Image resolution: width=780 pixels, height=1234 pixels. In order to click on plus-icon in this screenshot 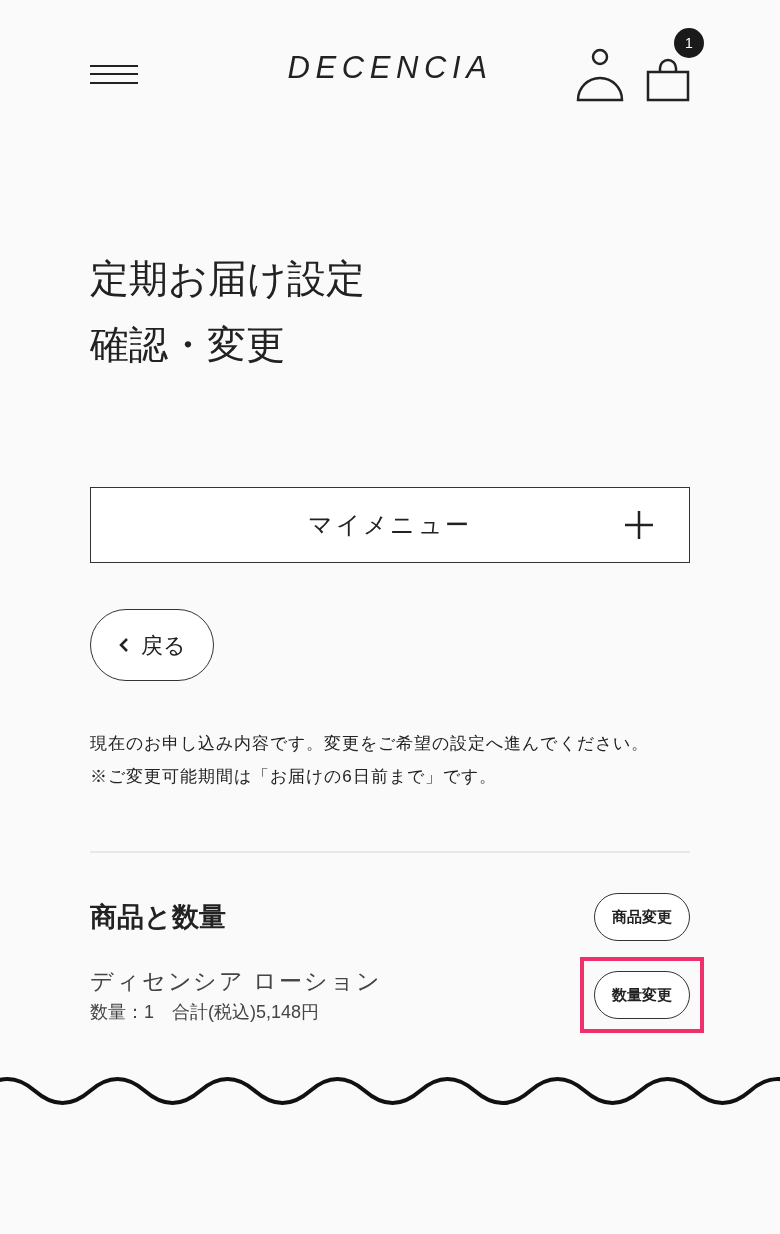, I will do `click(639, 525)`.